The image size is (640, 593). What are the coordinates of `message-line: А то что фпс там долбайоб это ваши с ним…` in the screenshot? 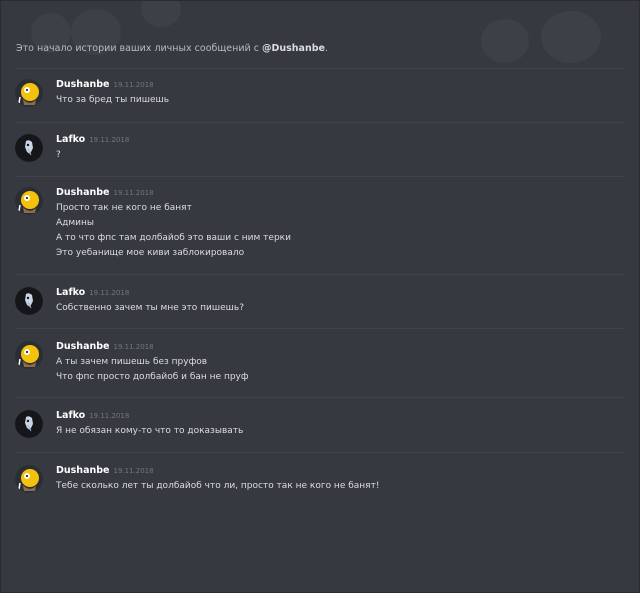 It's located at (173, 238).